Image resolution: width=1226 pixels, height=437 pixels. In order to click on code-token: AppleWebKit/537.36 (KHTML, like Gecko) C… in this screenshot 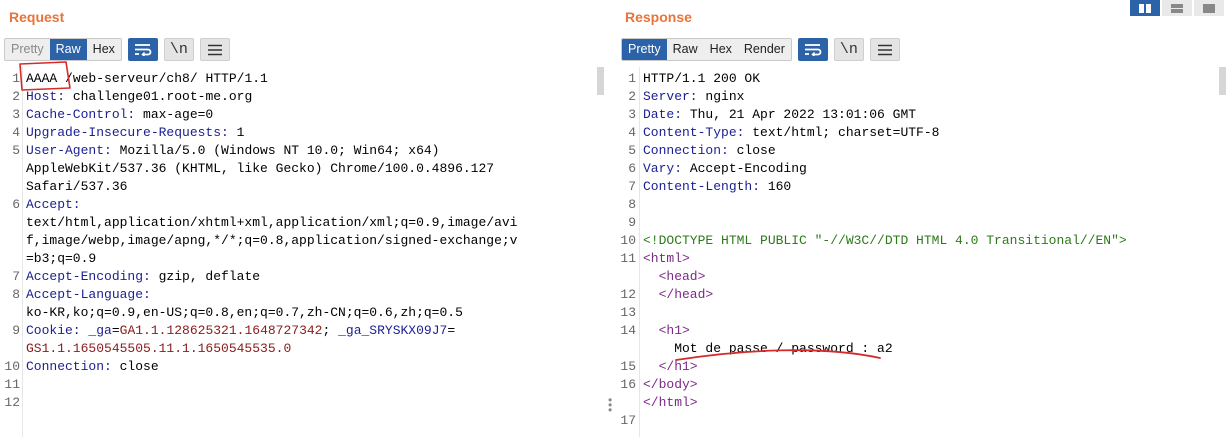, I will do `click(260, 168)`.